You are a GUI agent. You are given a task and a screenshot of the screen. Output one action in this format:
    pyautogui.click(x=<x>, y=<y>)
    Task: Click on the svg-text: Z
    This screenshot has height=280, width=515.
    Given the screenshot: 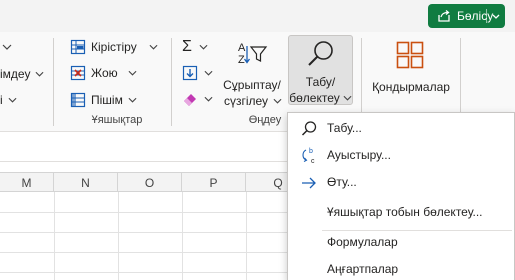 What is the action you would take?
    pyautogui.click(x=241, y=60)
    